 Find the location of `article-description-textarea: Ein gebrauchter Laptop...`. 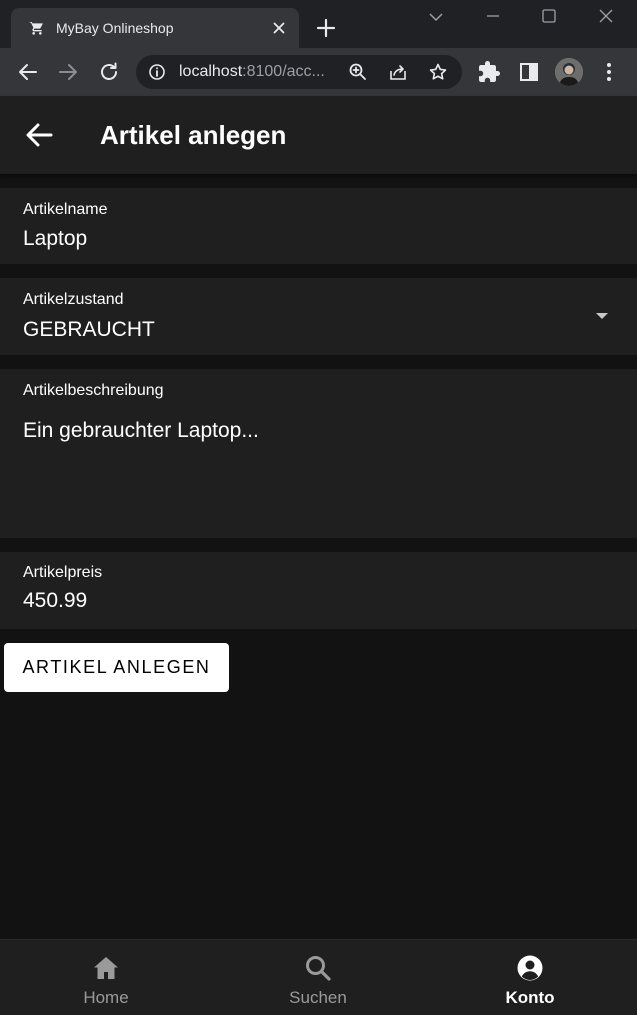

article-description-textarea: Ein gebrauchter Laptop... is located at coordinates (141, 431).